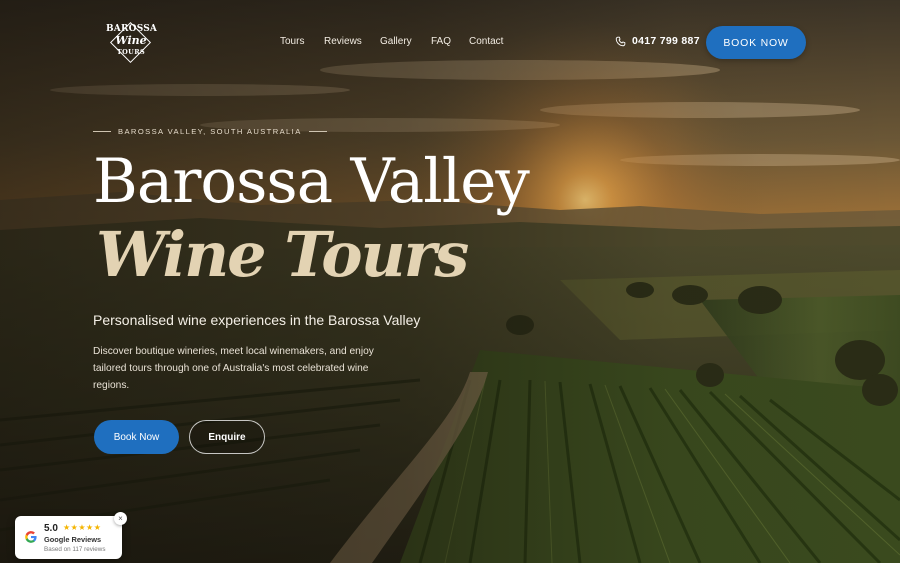 The image size is (900, 563). What do you see at coordinates (131, 40) in the screenshot?
I see `logo-line-2: Wine` at bounding box center [131, 40].